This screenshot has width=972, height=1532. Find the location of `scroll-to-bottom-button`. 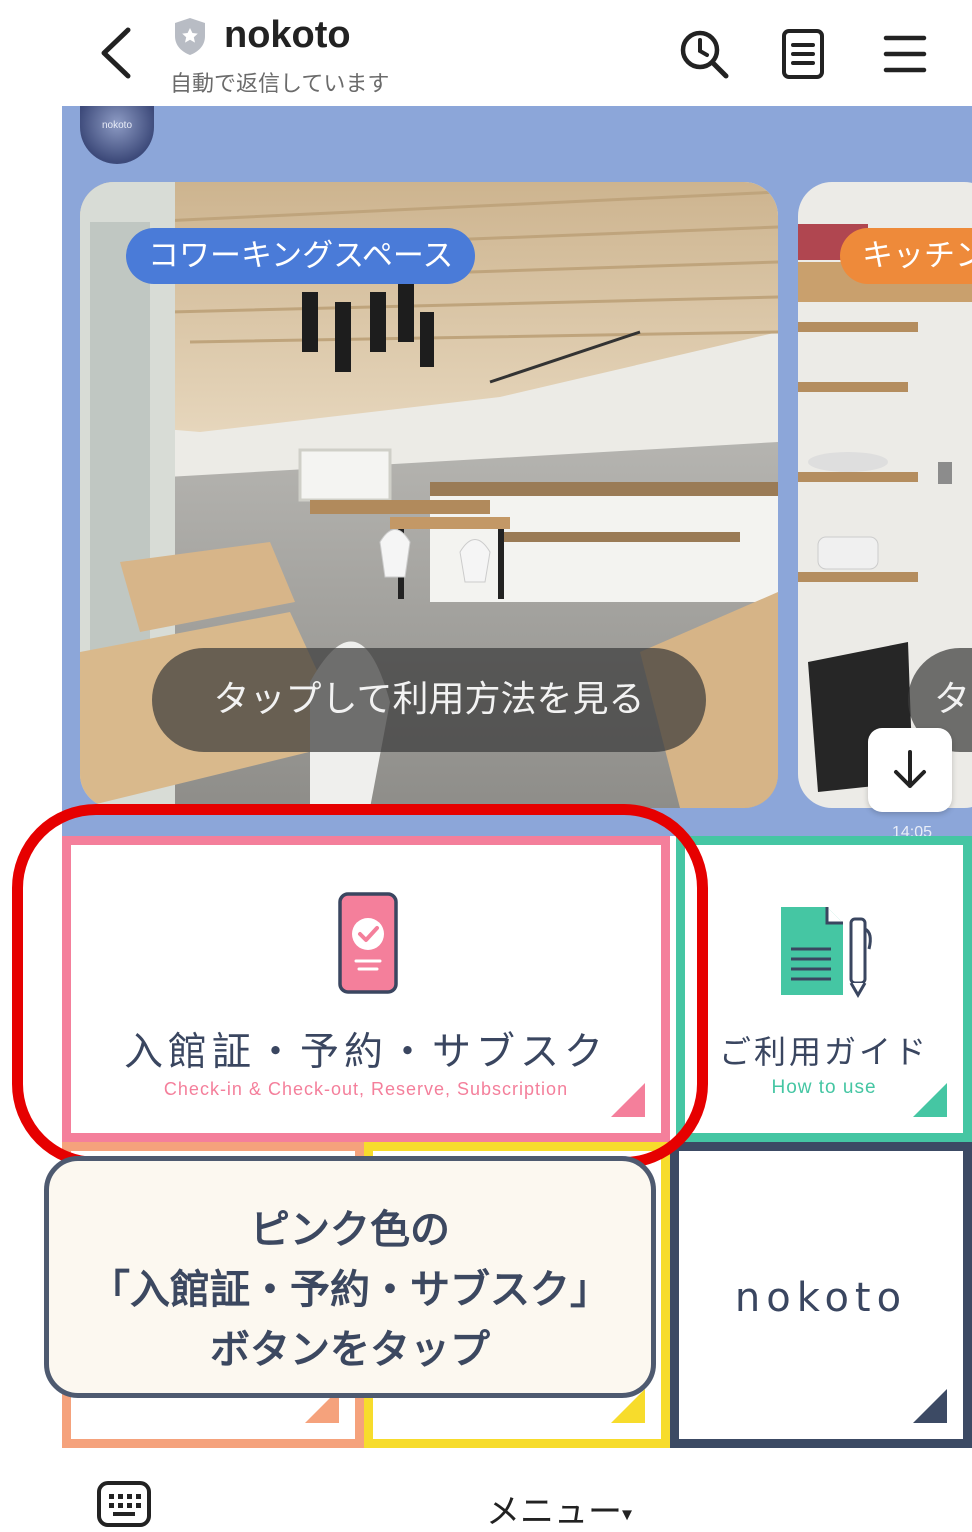

scroll-to-bottom-button is located at coordinates (910, 770).